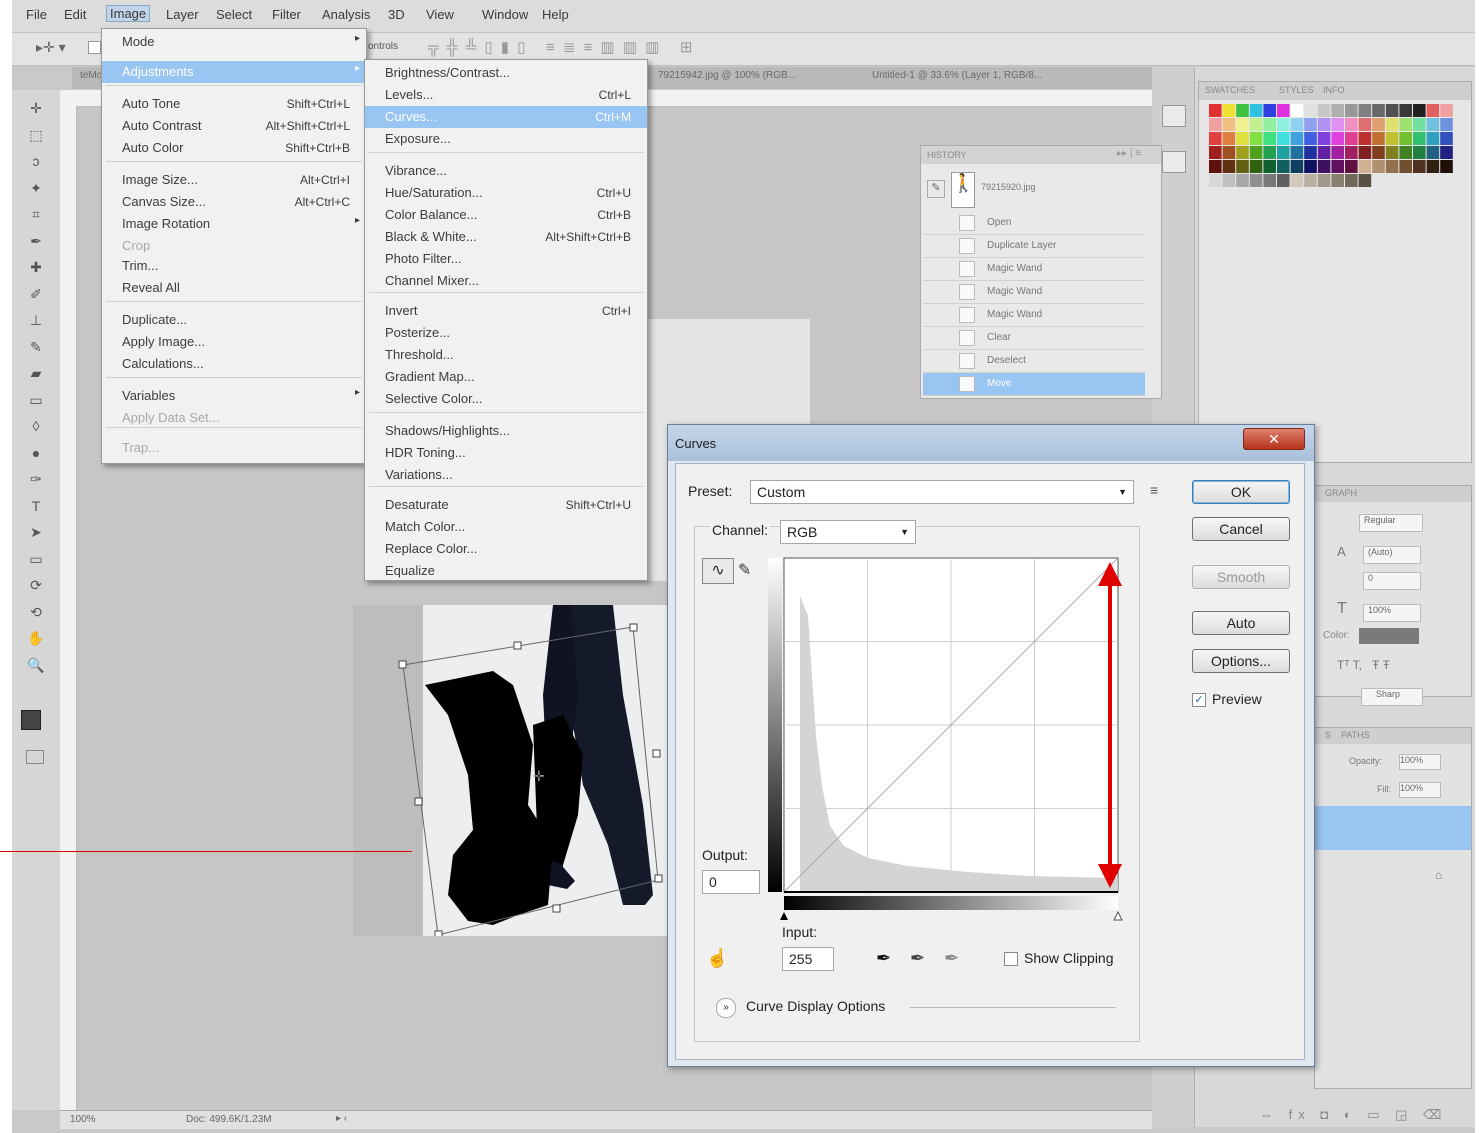  I want to click on photo-canvas: ✛, so click(516, 770).